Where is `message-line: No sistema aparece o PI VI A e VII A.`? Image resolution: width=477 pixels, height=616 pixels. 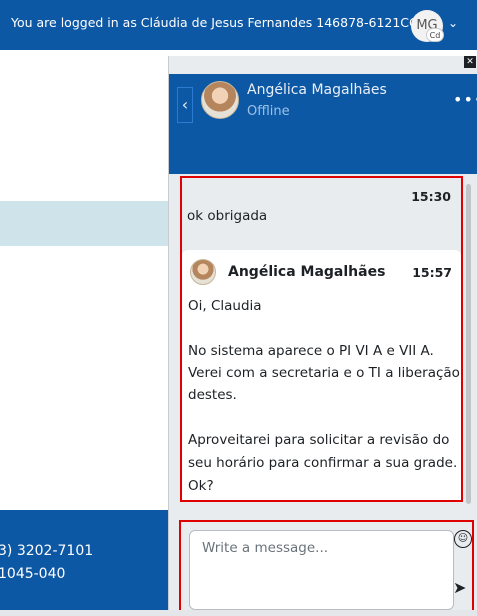
message-line: No sistema aparece o PI VI A e VII A. is located at coordinates (311, 351).